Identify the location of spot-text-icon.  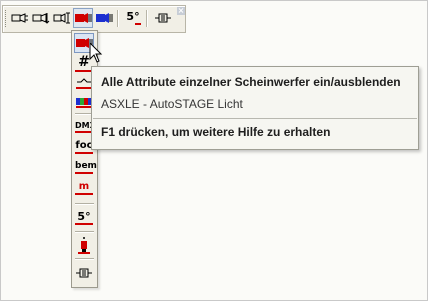
(61, 18).